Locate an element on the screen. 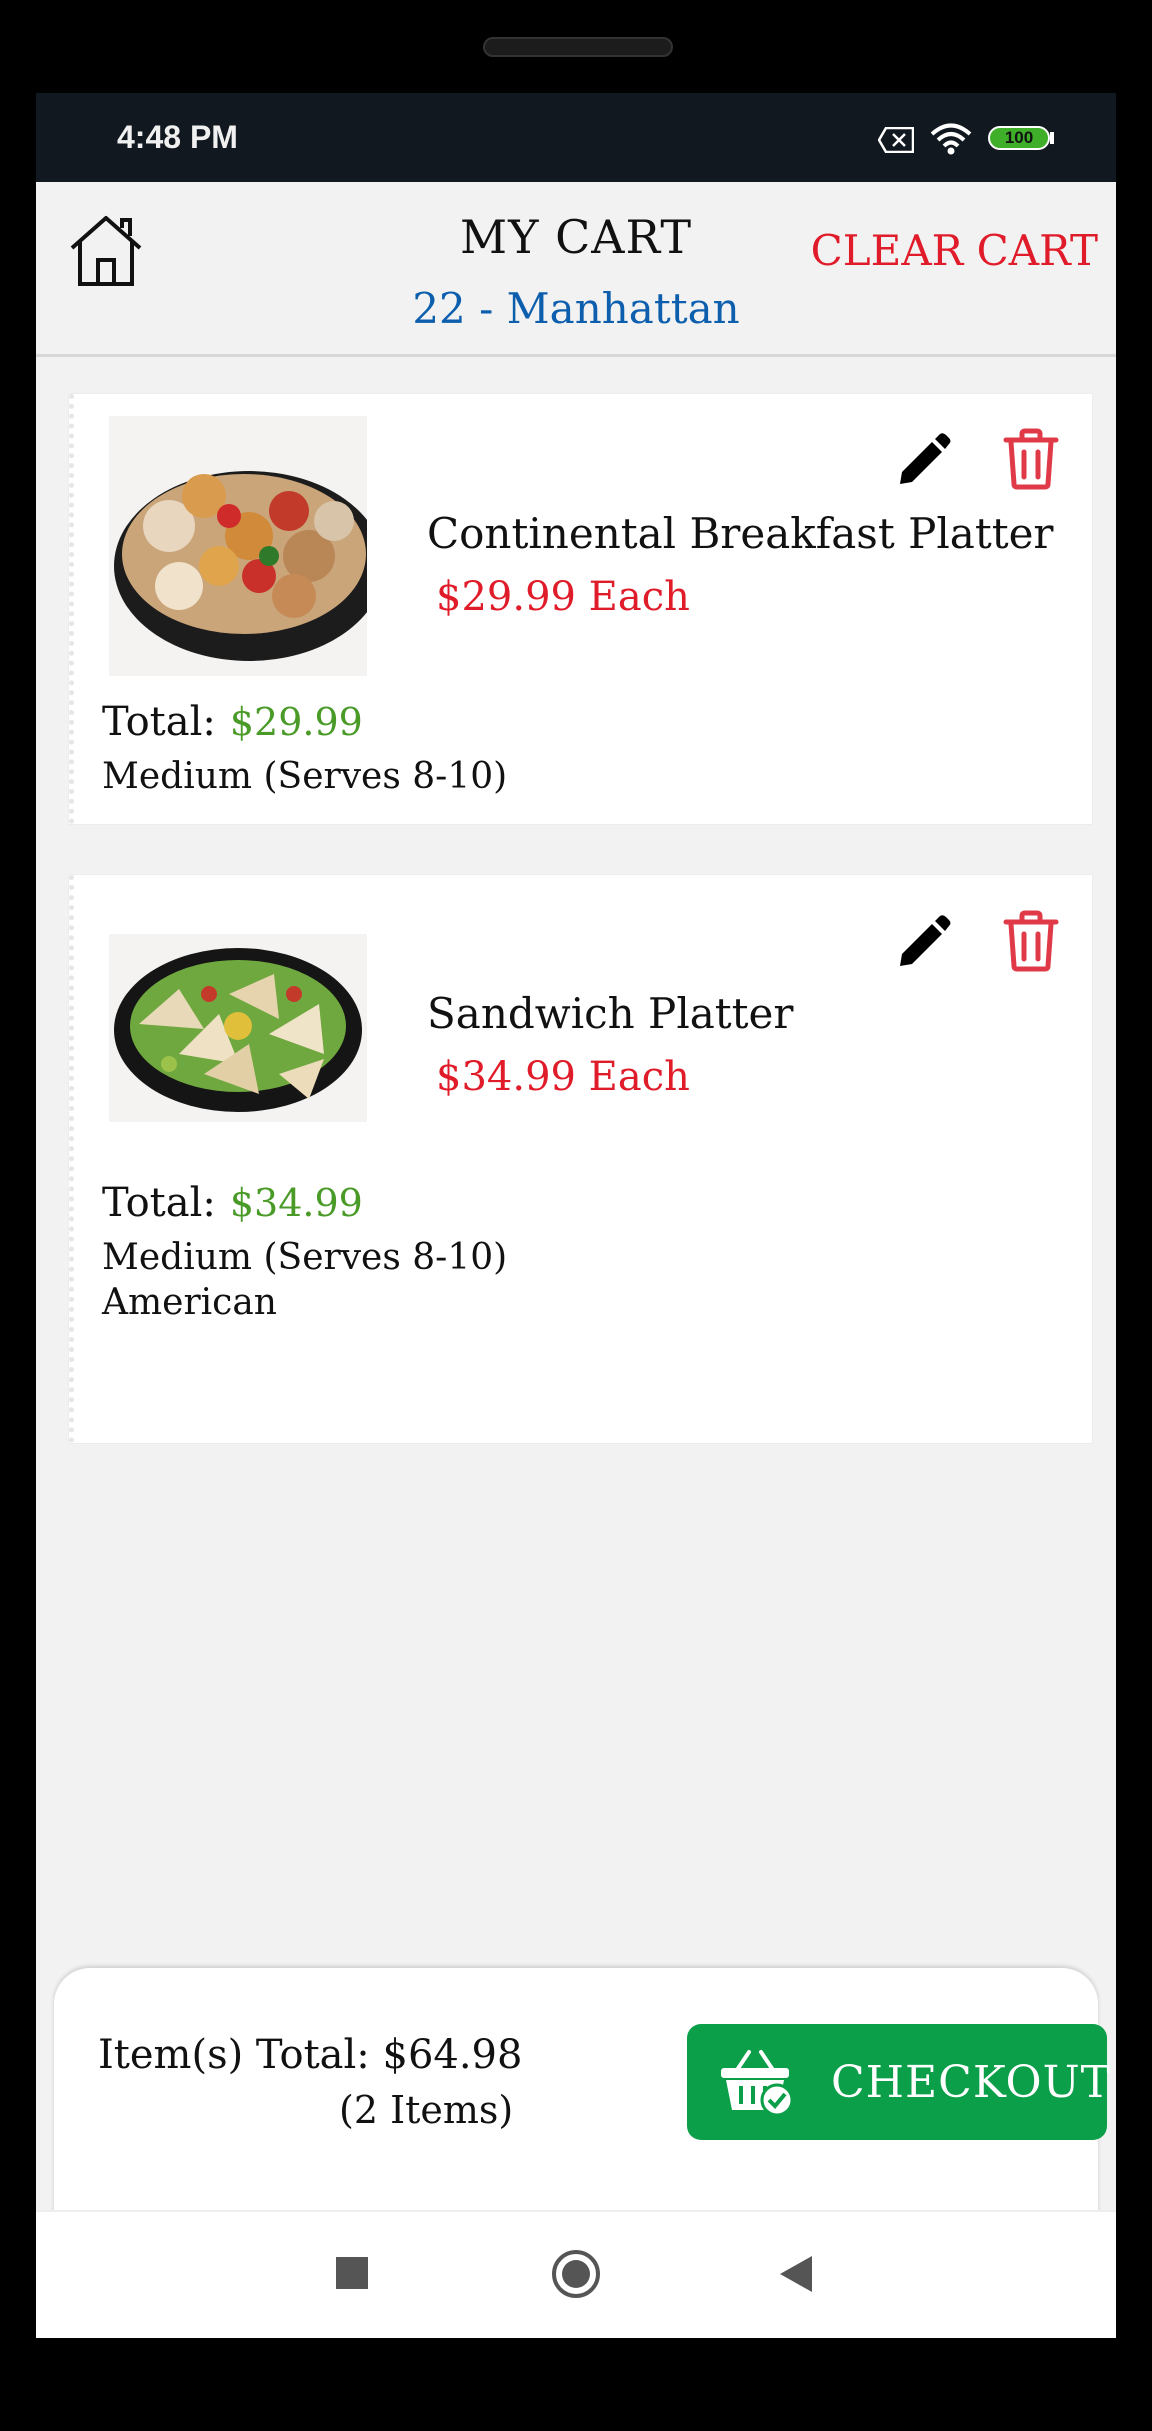  battery-icon: 100 is located at coordinates (1019, 138).